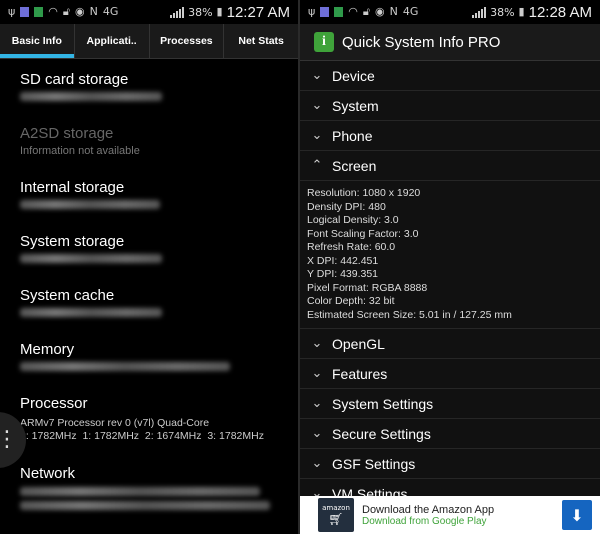 This screenshot has width=600, height=534. I want to click on item-title: A2SD storage, so click(67, 133).